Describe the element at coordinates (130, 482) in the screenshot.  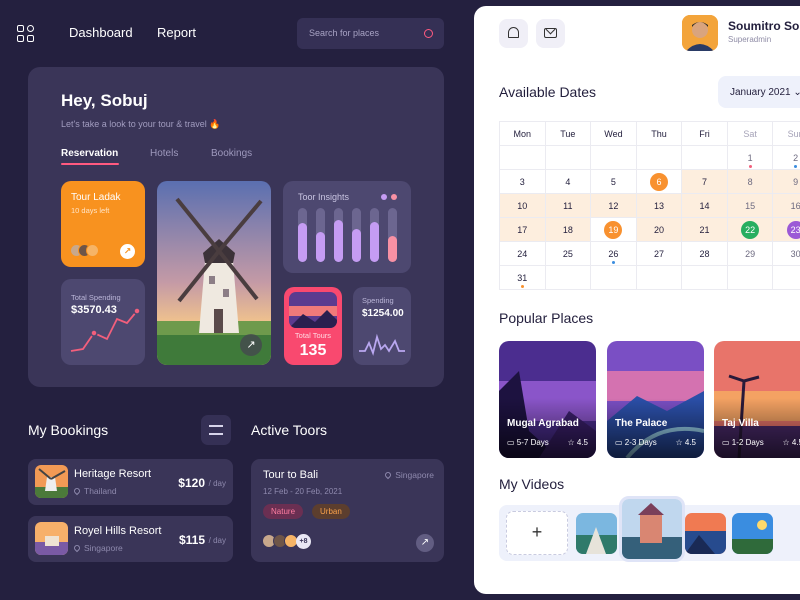
I see `booking-item: Heritage Resort Thailand $120 / day` at that location.